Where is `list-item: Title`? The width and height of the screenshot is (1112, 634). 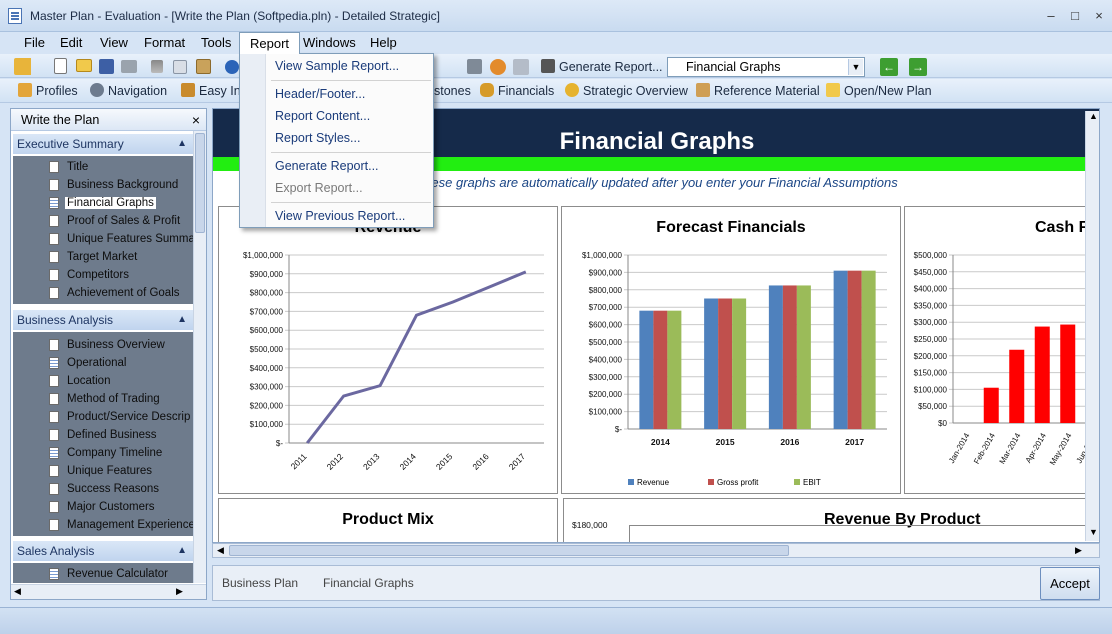
list-item: Title is located at coordinates (103, 167).